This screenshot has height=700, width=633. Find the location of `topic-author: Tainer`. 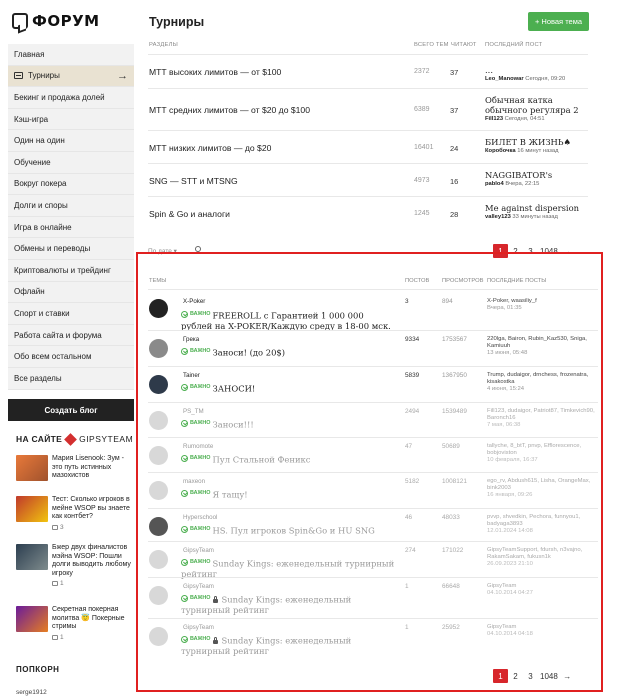

topic-author: Tainer is located at coordinates (191, 375).